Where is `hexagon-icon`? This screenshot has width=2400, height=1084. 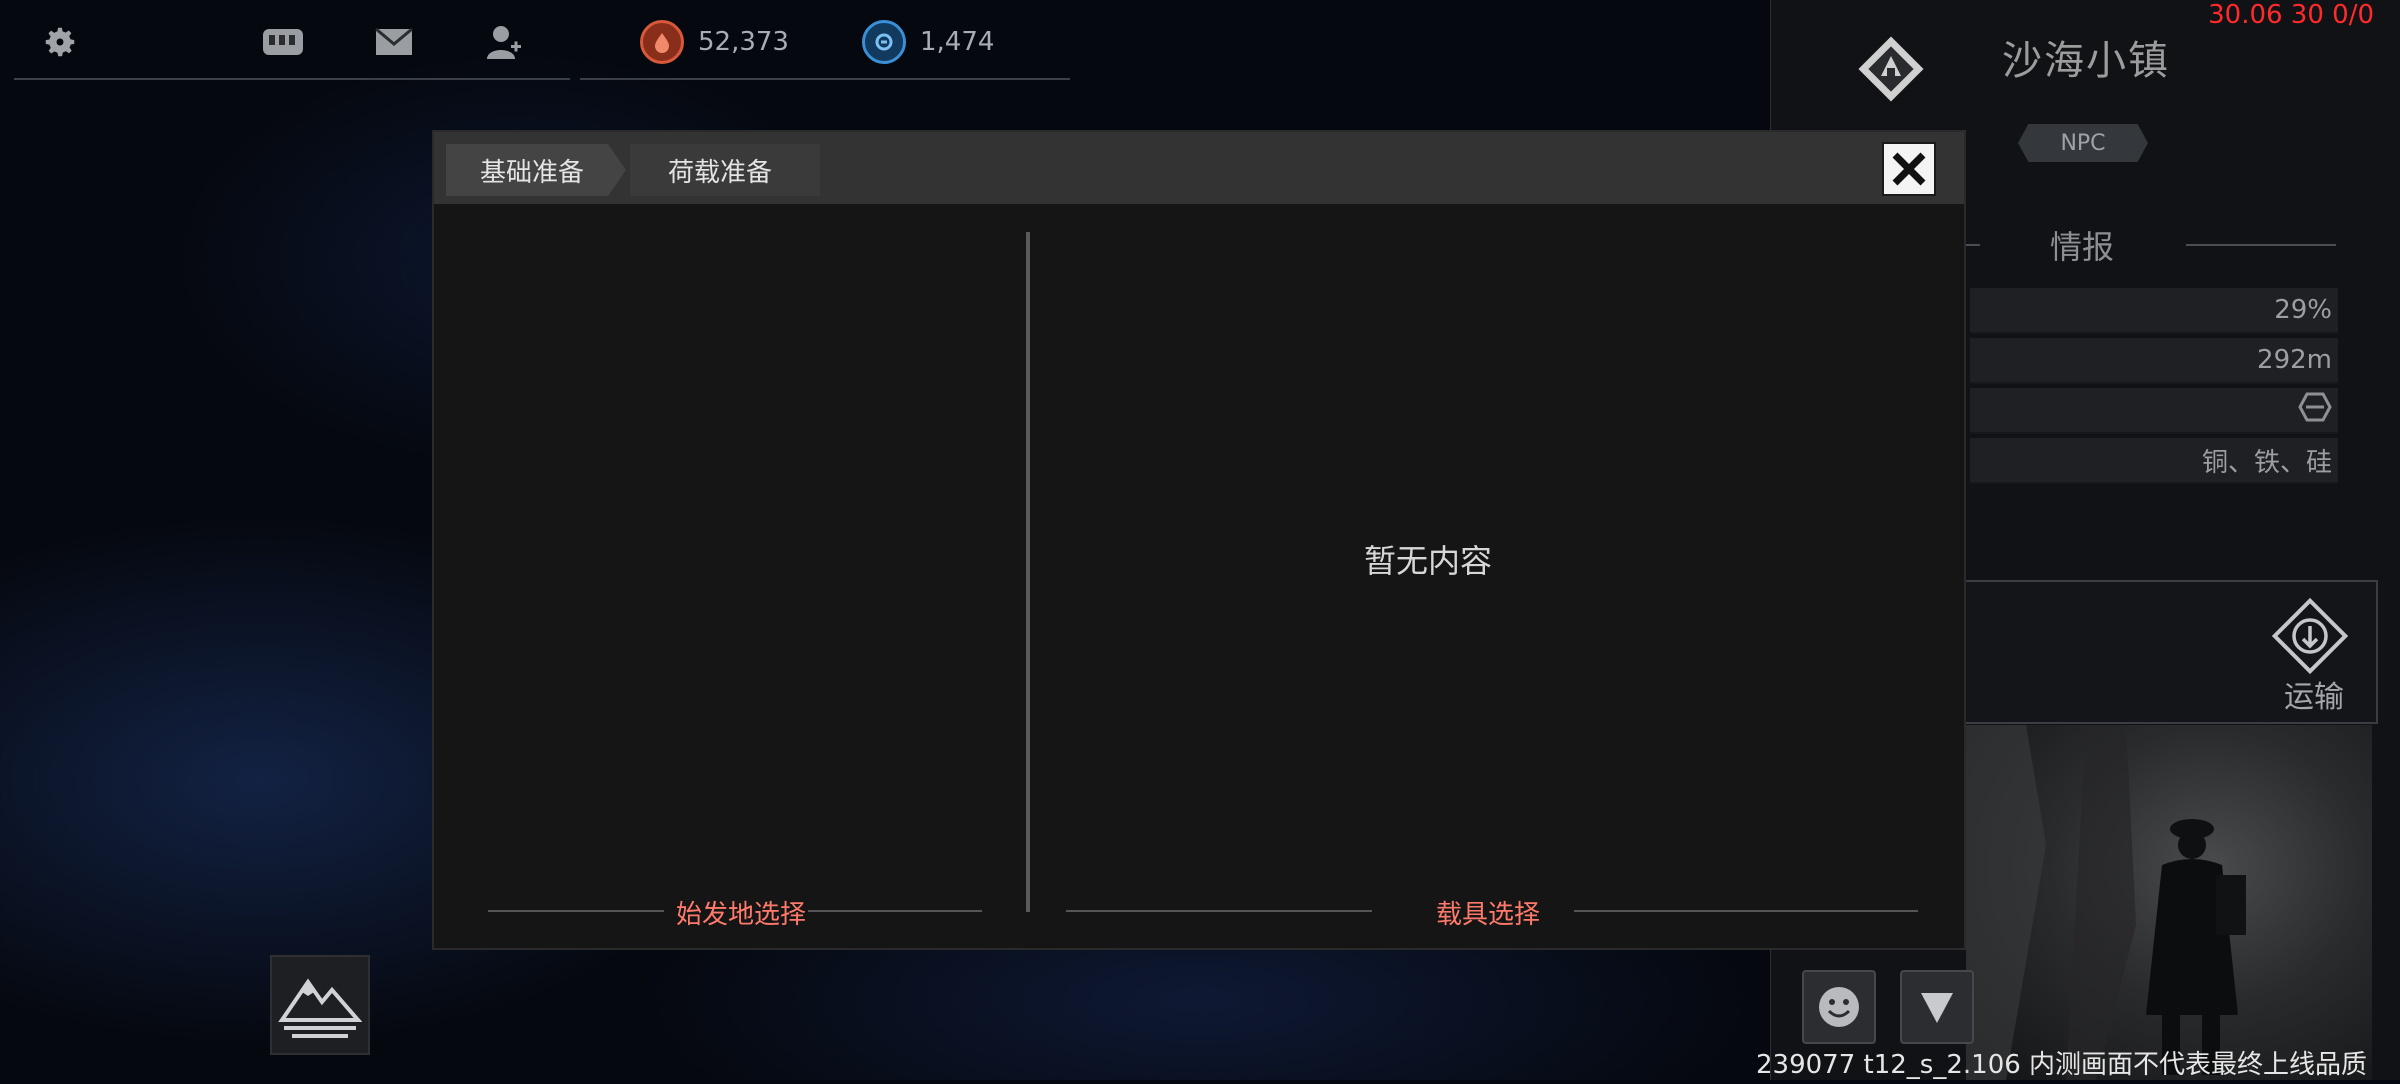 hexagon-icon is located at coordinates (2315, 410).